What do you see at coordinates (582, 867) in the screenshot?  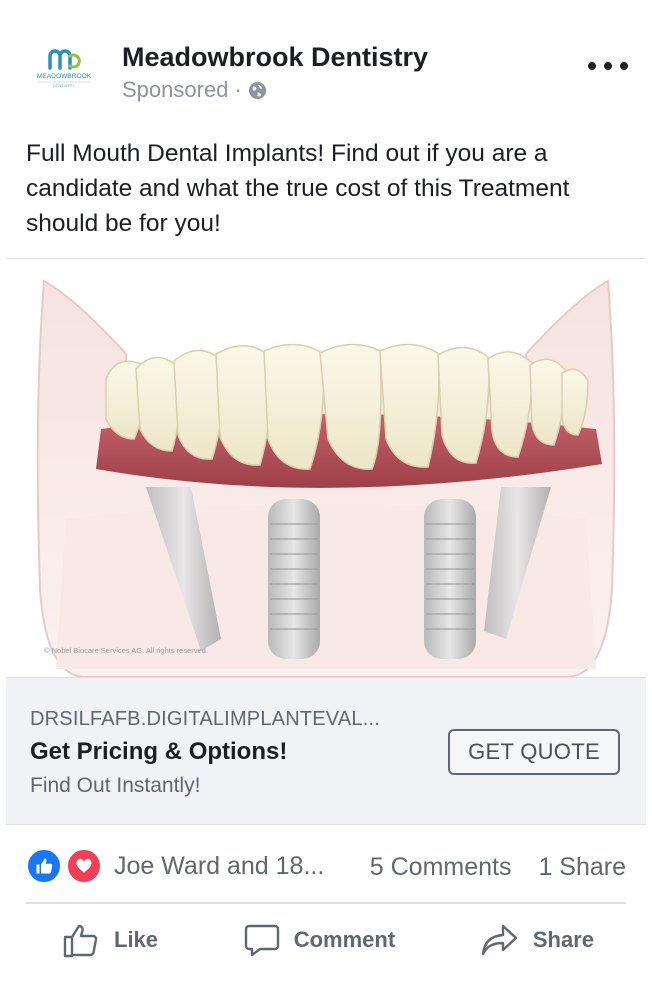 I see `shares-count: 1 Share` at bounding box center [582, 867].